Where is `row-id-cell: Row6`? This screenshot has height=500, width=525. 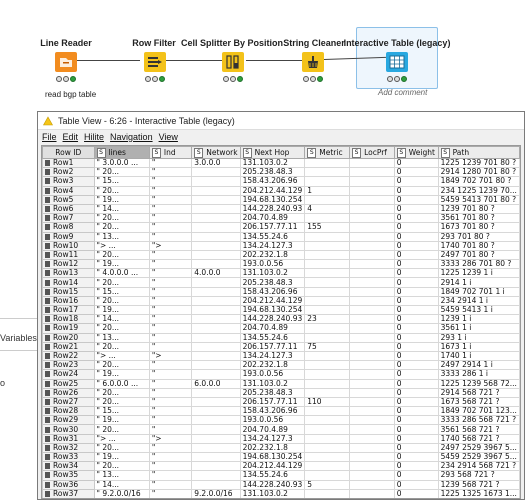 row-id-cell: Row6 is located at coordinates (68, 209).